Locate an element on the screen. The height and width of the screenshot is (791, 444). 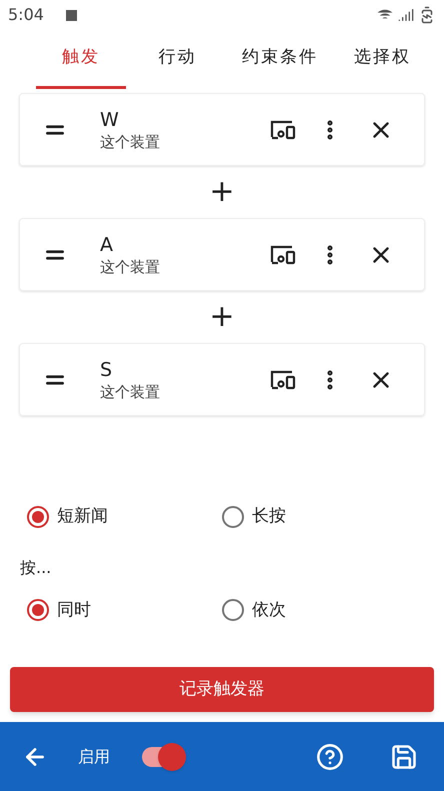
trigger-key: W is located at coordinates (130, 120).